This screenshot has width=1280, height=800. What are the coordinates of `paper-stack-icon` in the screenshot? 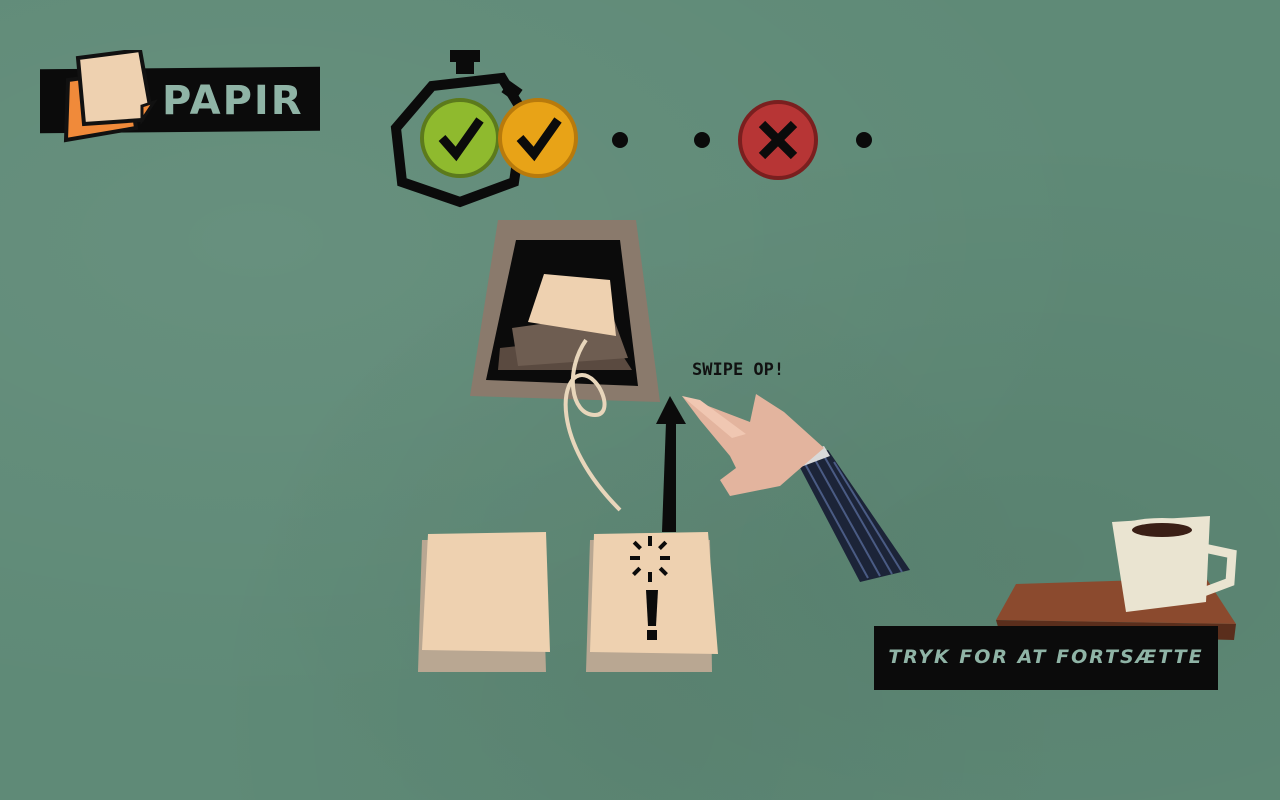 It's located at (484, 602).